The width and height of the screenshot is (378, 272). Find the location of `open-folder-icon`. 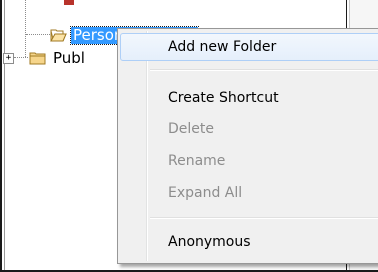

open-folder-icon is located at coordinates (58, 35).